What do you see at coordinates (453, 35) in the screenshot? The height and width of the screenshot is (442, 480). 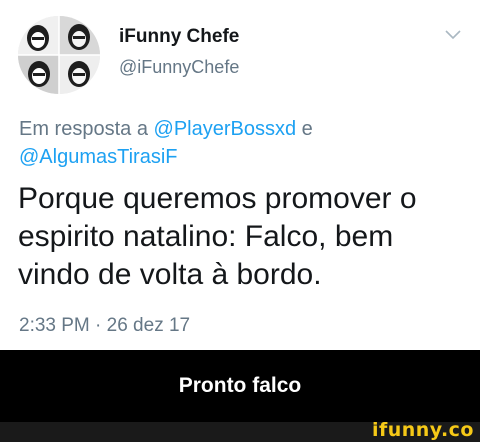 I see `chevron-down-icon` at bounding box center [453, 35].